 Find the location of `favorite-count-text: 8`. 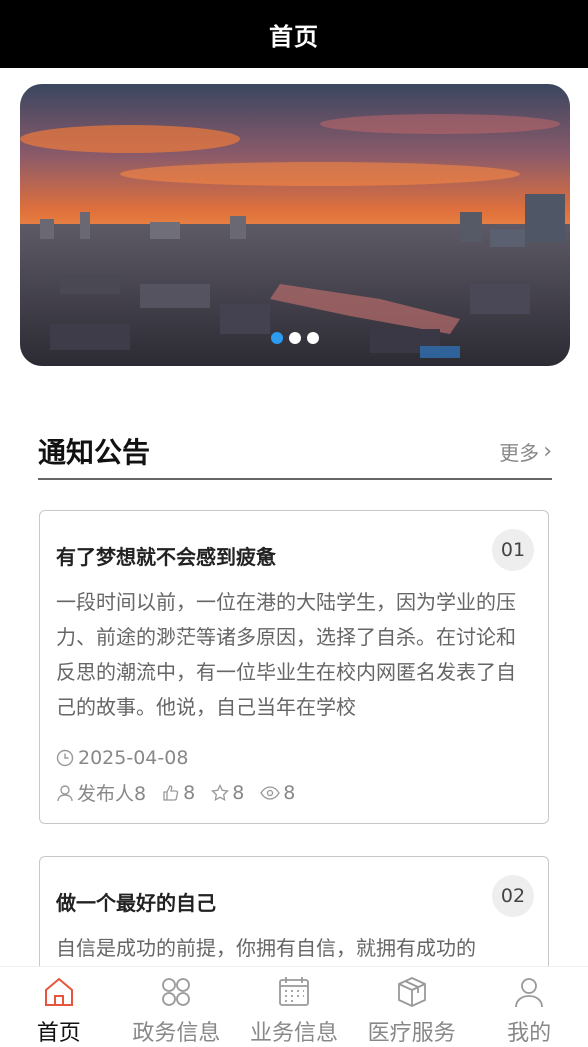

favorite-count-text: 8 is located at coordinates (238, 792).